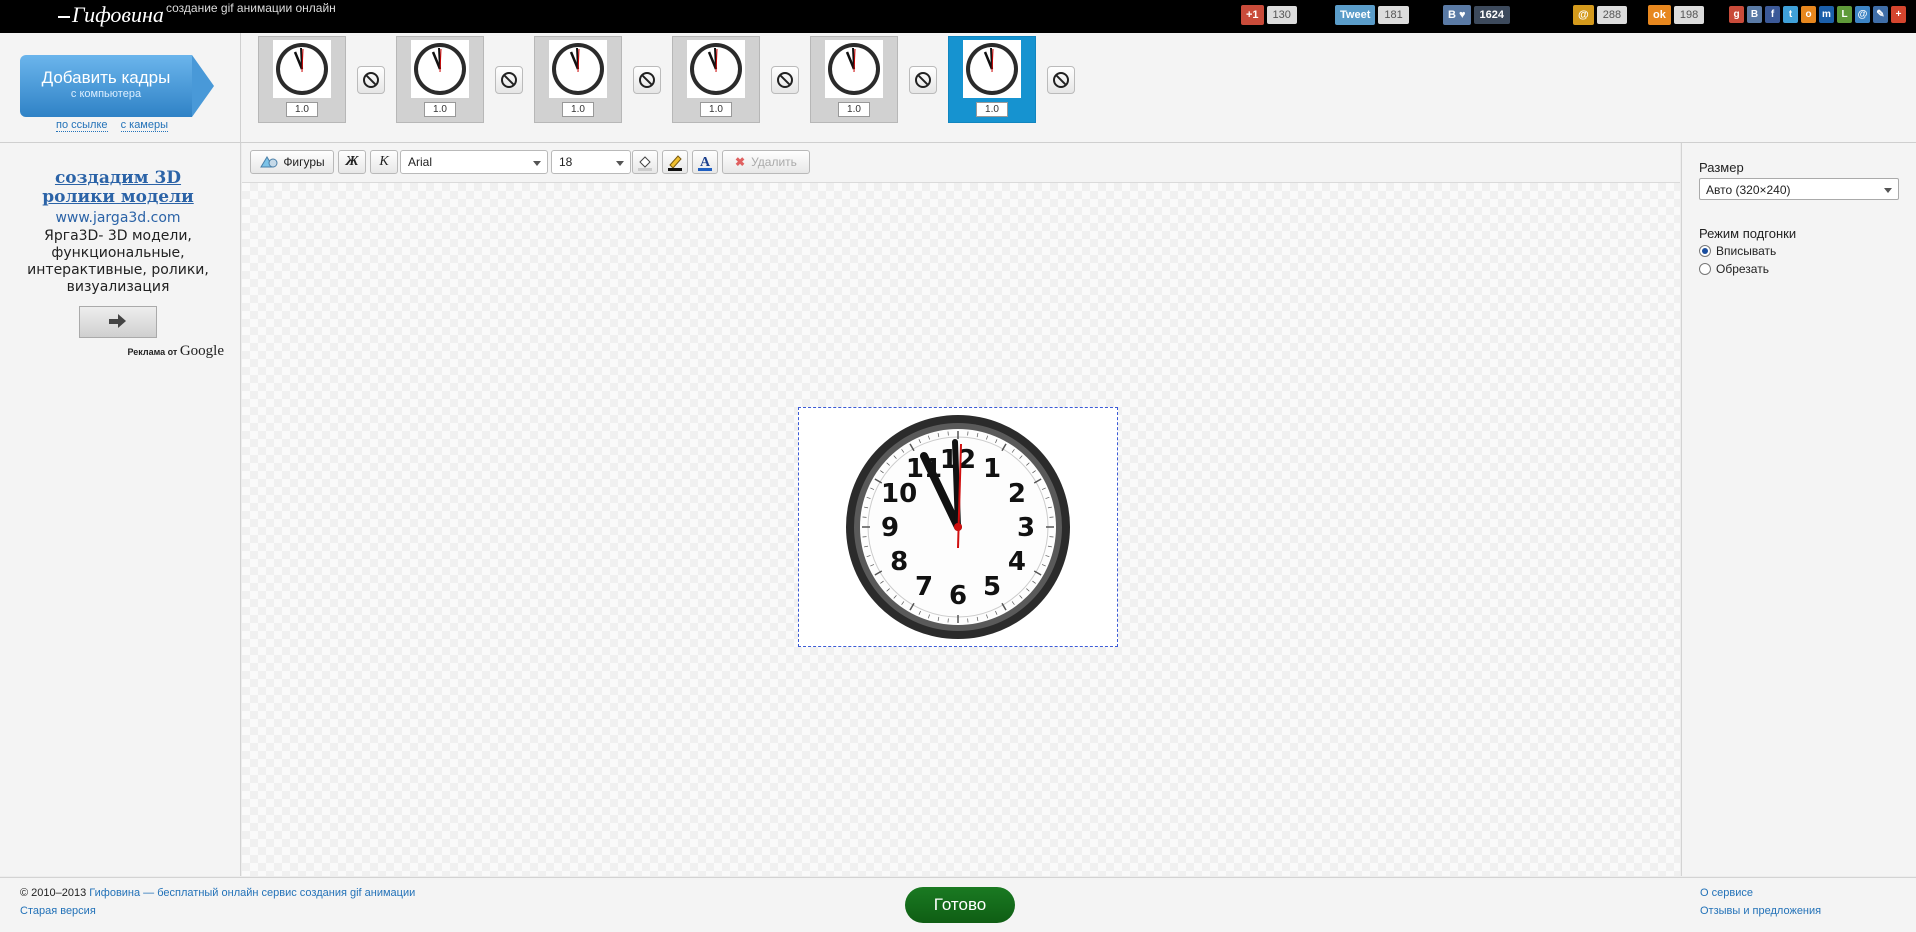 This screenshot has width=1916, height=932. Describe the element at coordinates (1734, 269) in the screenshot. I see `fit-option-crop: Обрезать` at that location.